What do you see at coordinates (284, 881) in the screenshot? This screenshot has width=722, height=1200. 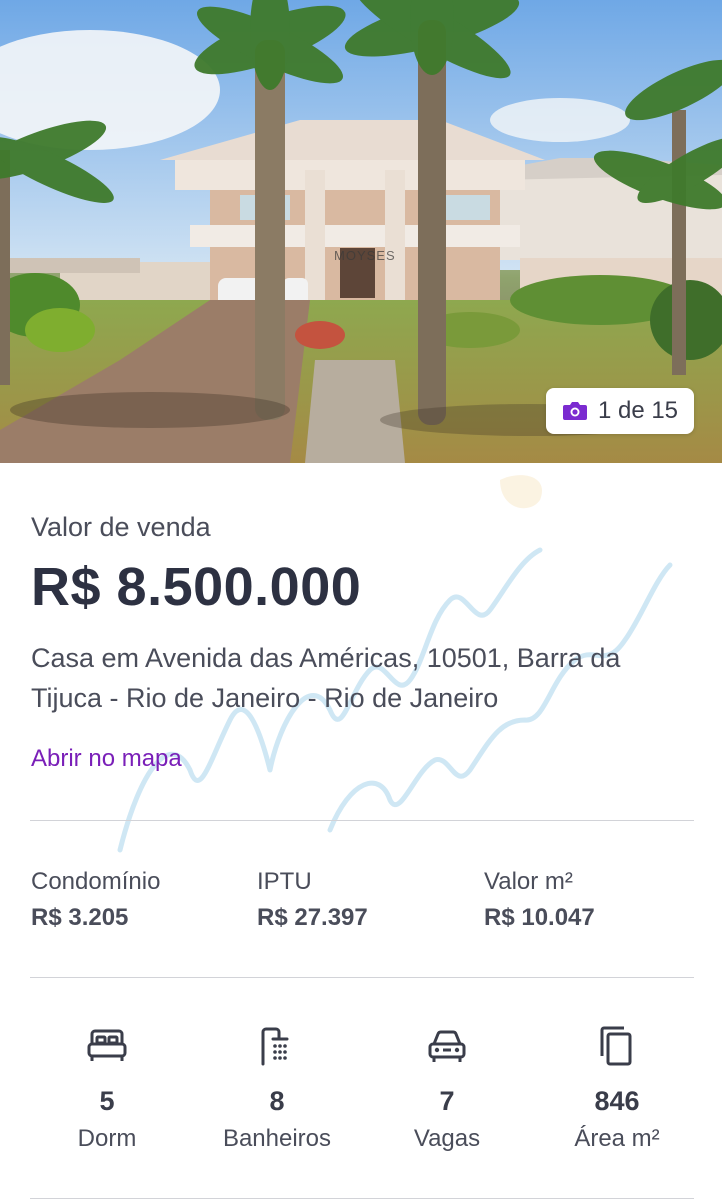 I see `fee-label: IPTU` at bounding box center [284, 881].